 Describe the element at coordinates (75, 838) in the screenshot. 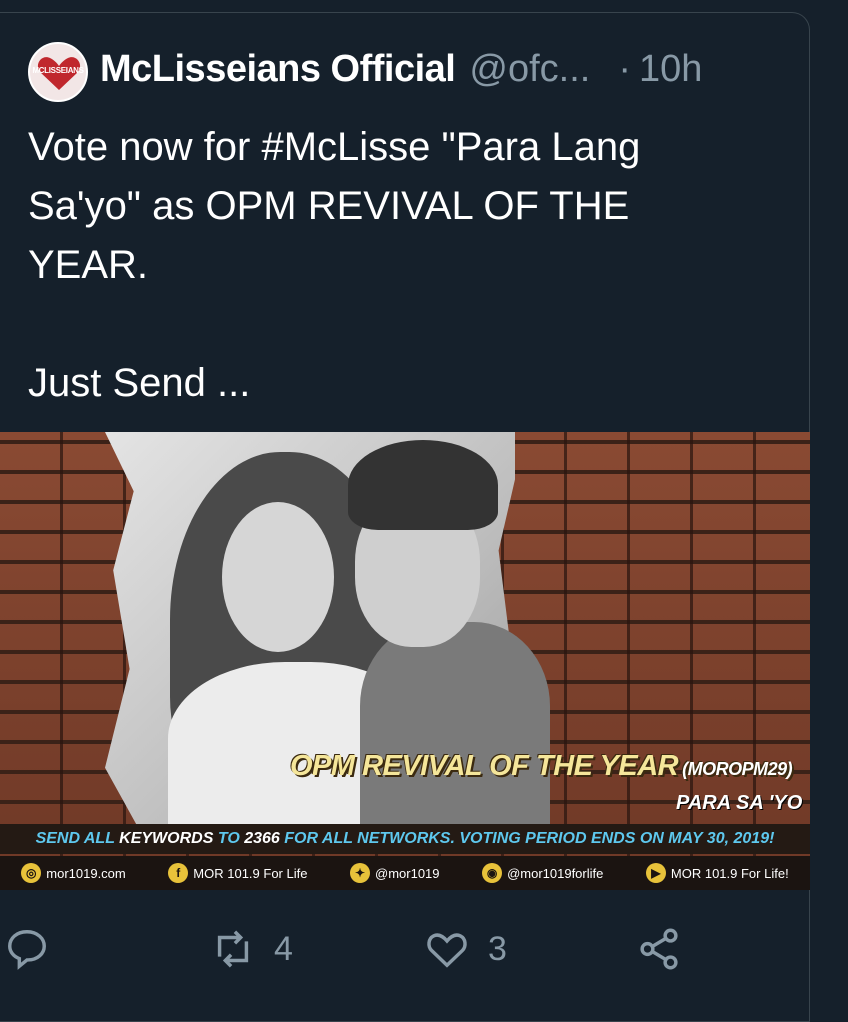

I see `send-text-1: SEND ALL` at that location.